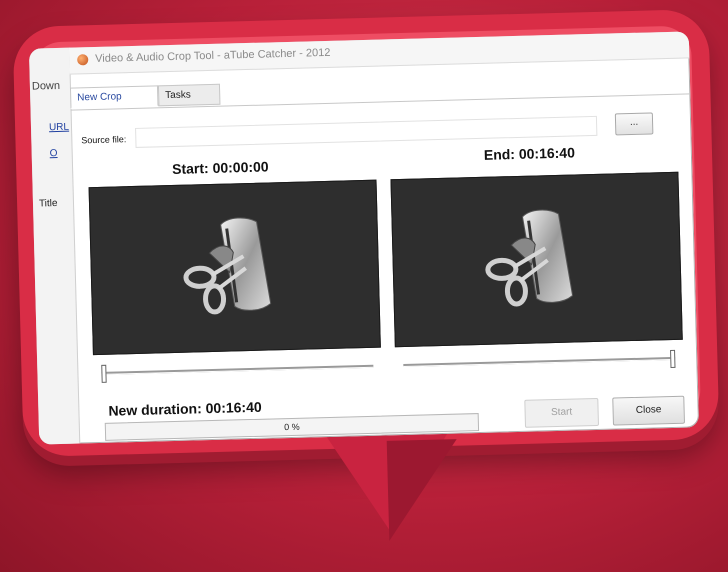 This screenshot has width=728, height=572. What do you see at coordinates (366, 131) in the screenshot?
I see `source-file-input` at bounding box center [366, 131].